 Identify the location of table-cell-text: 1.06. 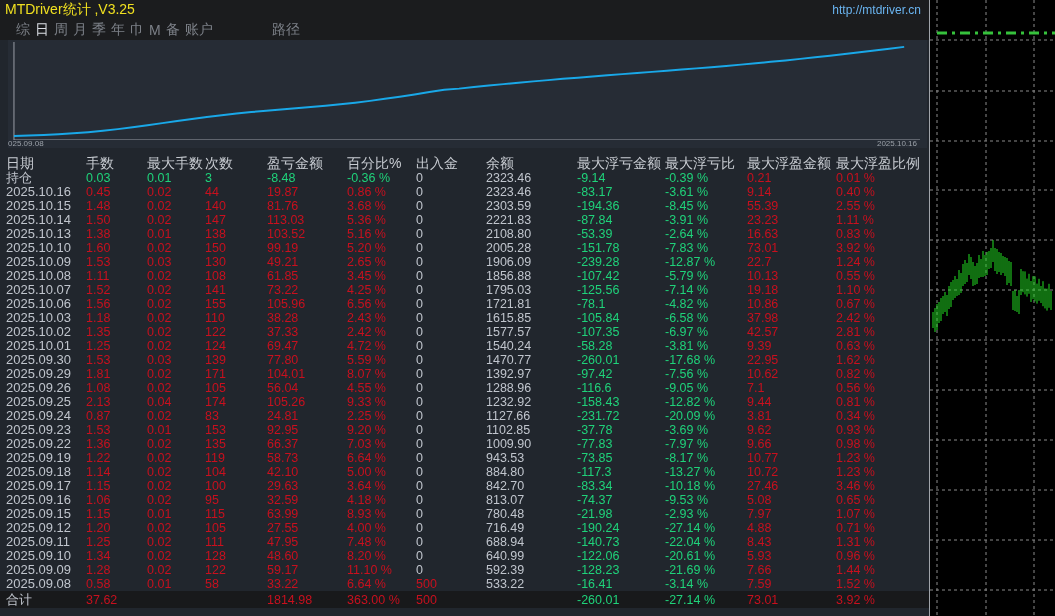
(99, 500).